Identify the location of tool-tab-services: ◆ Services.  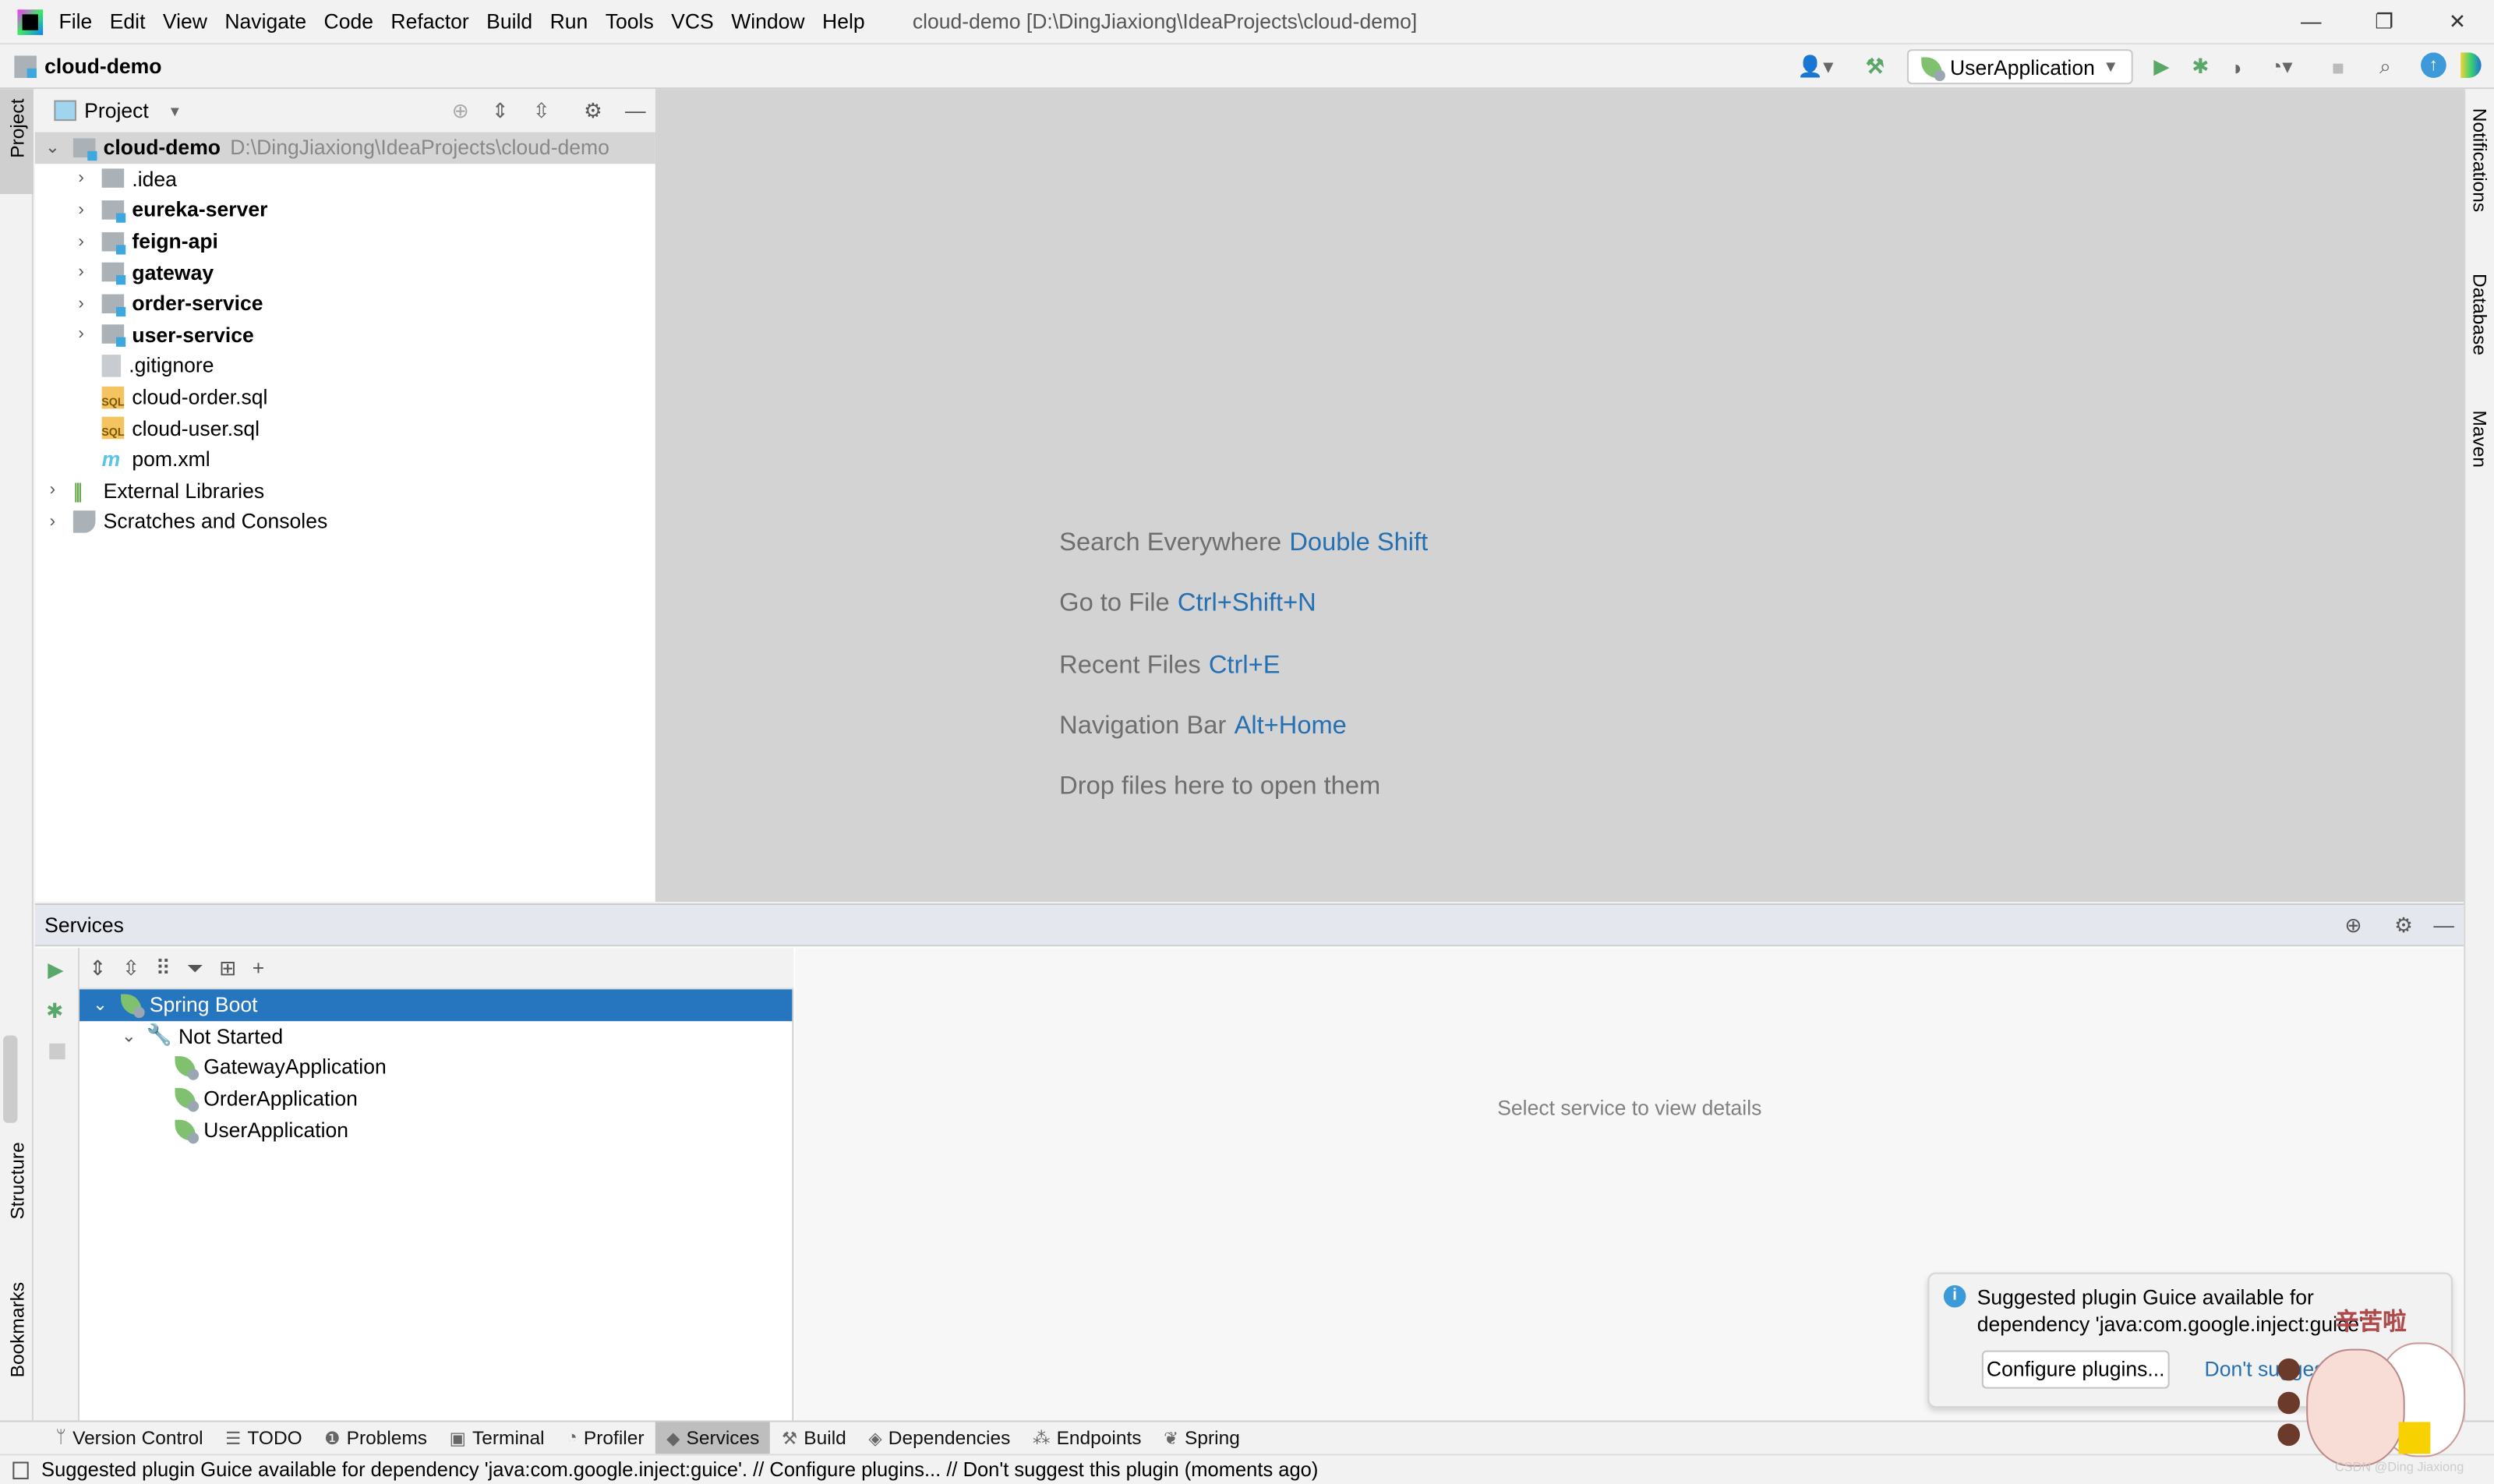
(713, 1438).